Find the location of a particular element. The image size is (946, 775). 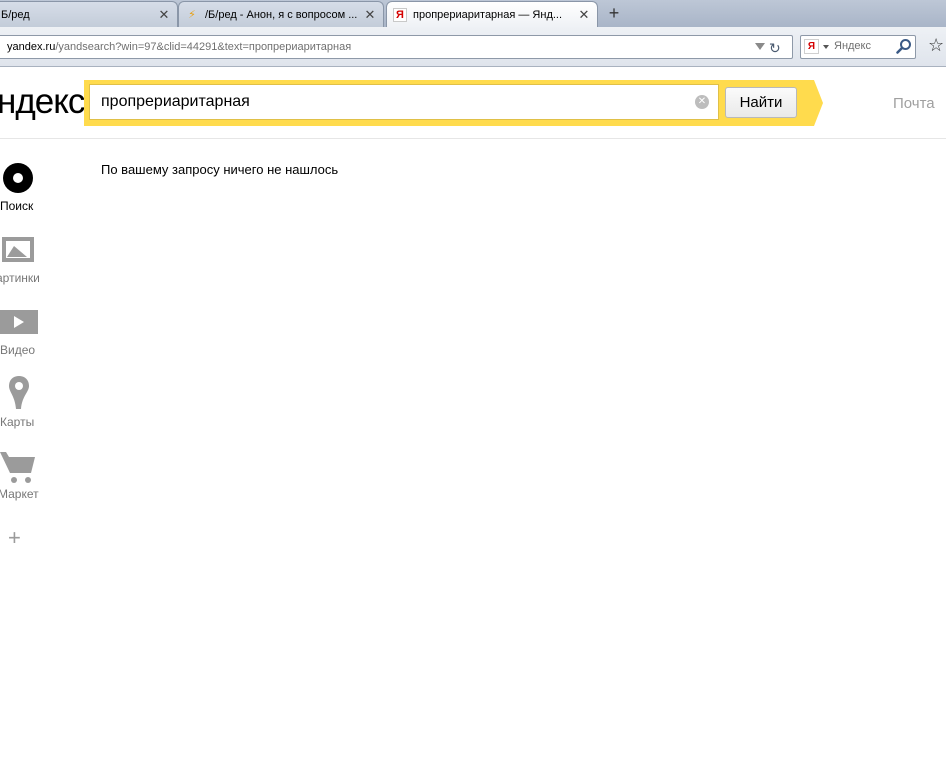

service-label: Карты is located at coordinates (17, 422).